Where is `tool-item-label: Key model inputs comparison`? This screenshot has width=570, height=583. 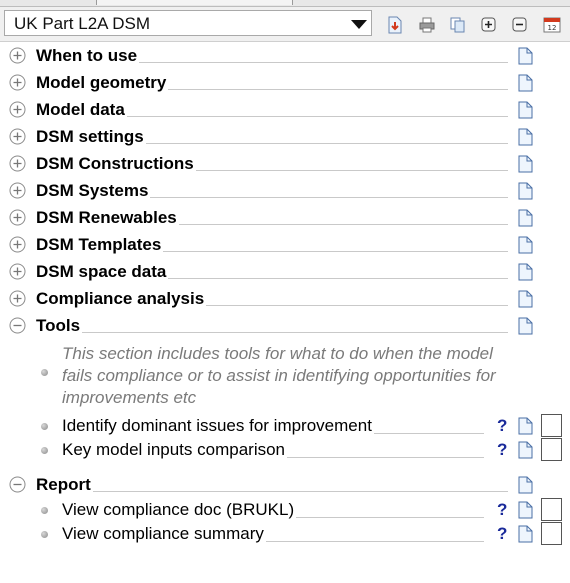
tool-item-label: Key model inputs comparison is located at coordinates (175, 450).